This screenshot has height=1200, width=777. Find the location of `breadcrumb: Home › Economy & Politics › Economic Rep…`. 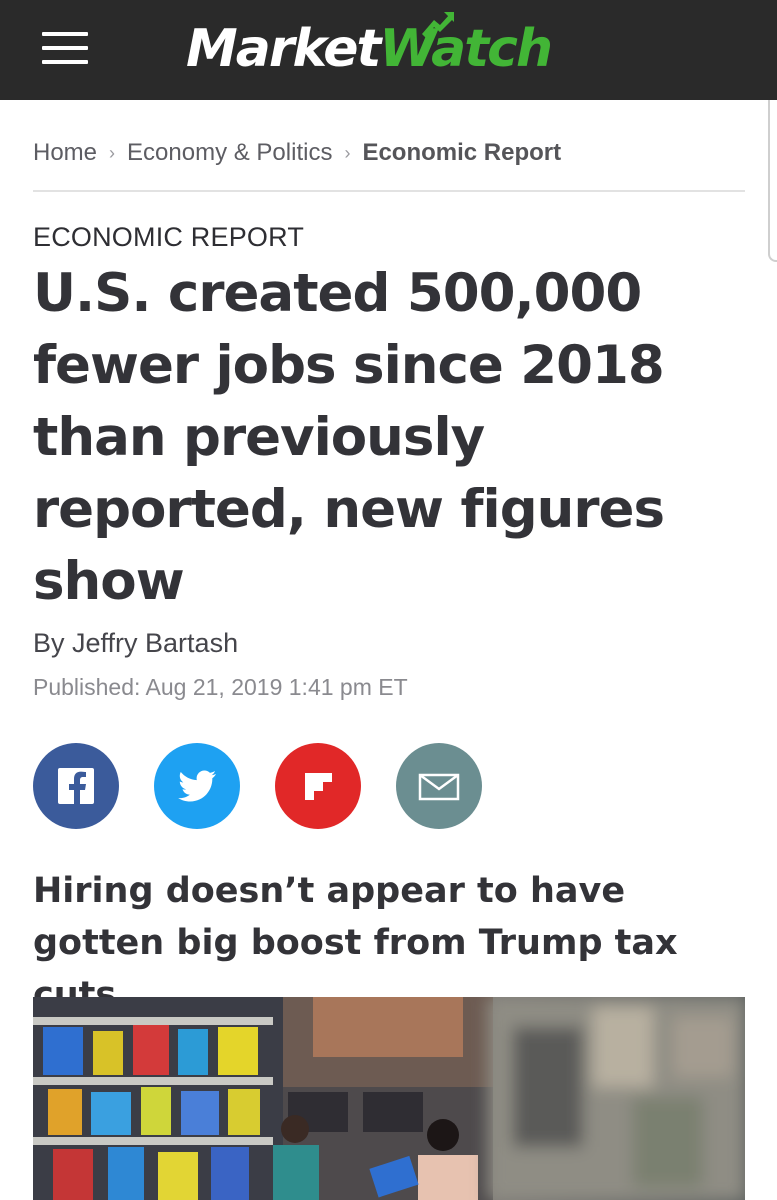

breadcrumb: Home › Economy & Politics › Economic Rep… is located at coordinates (297, 153).